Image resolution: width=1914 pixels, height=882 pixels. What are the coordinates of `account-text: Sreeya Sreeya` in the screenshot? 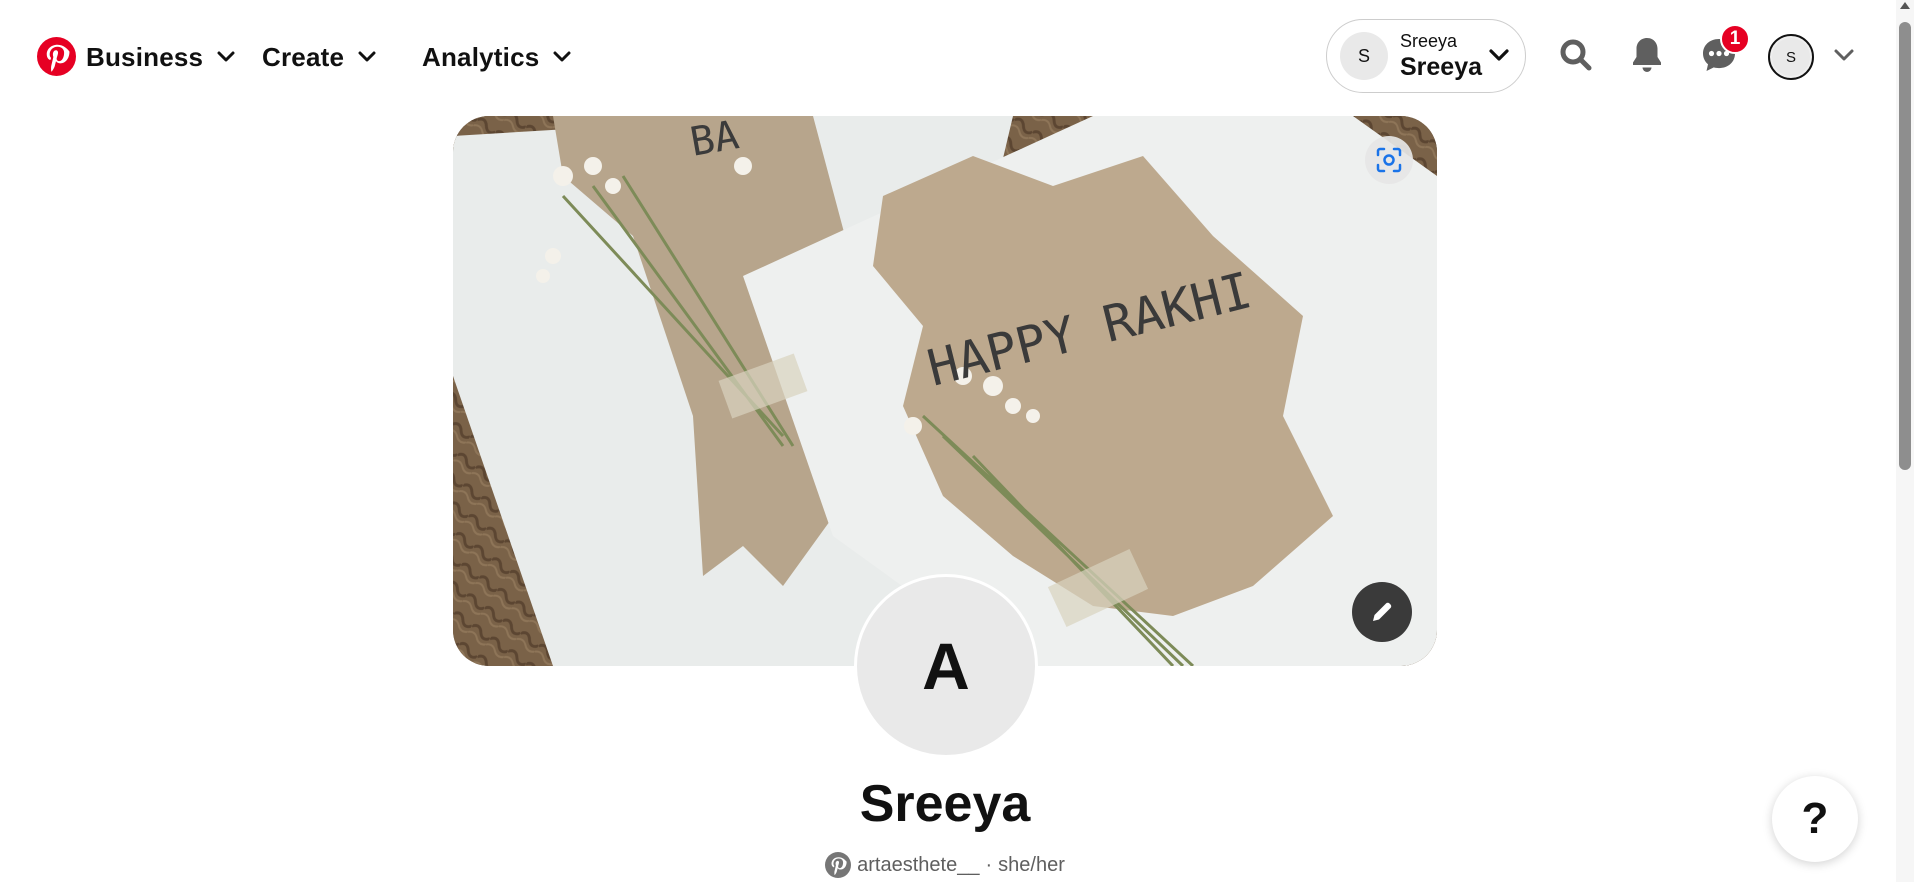 It's located at (1441, 56).